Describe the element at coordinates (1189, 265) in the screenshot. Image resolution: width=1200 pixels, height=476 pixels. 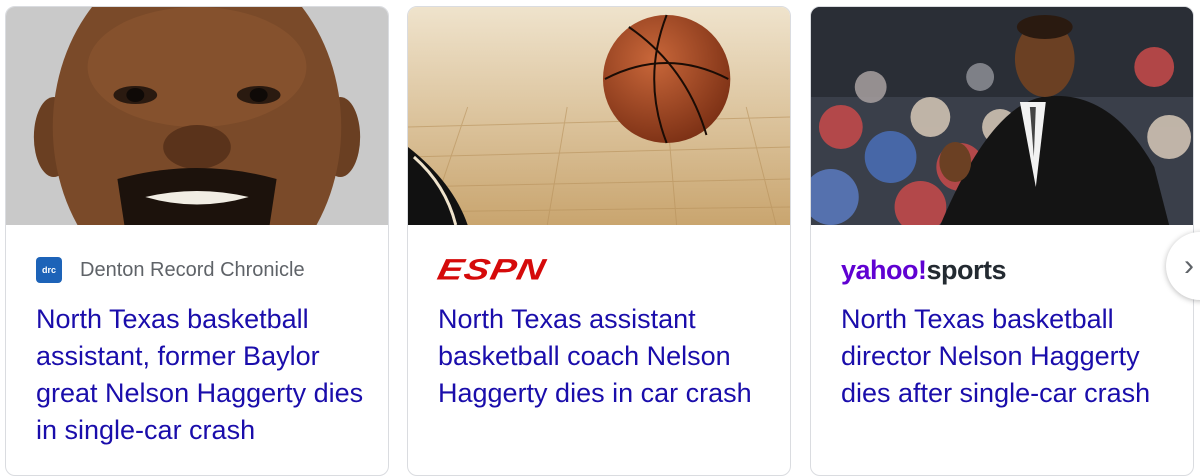
I see `chevron-right-icon: ›` at that location.